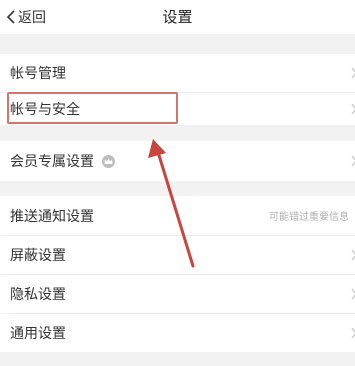 This screenshot has width=355, height=366. What do you see at coordinates (177, 294) in the screenshot?
I see `settings-item-privacy: 隐私设置` at bounding box center [177, 294].